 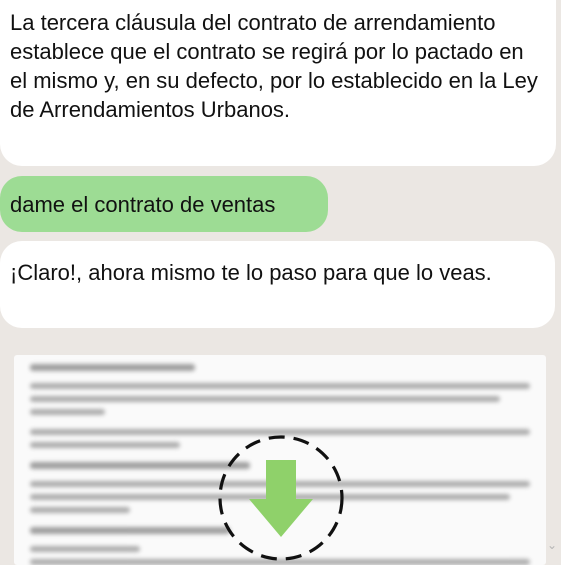 I want to click on chevron-down-icon: ⌄, so click(x=552, y=545).